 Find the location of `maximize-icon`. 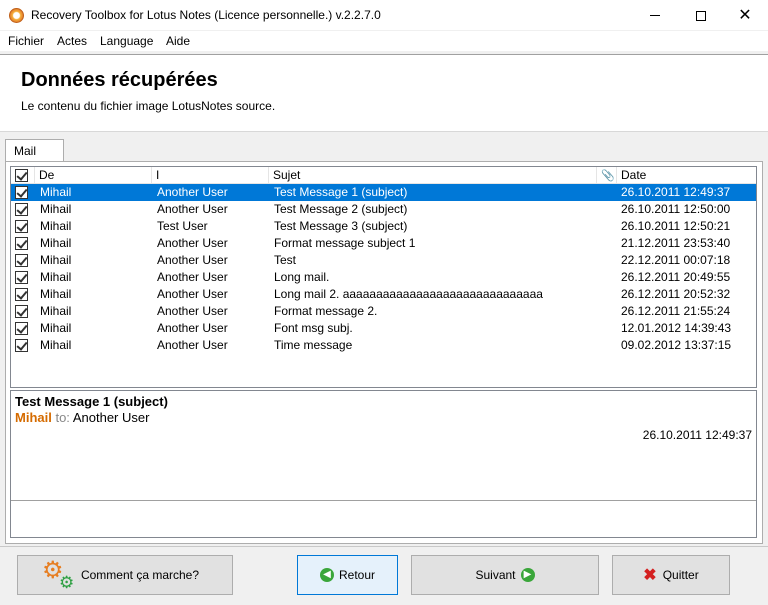

maximize-icon is located at coordinates (701, 15).